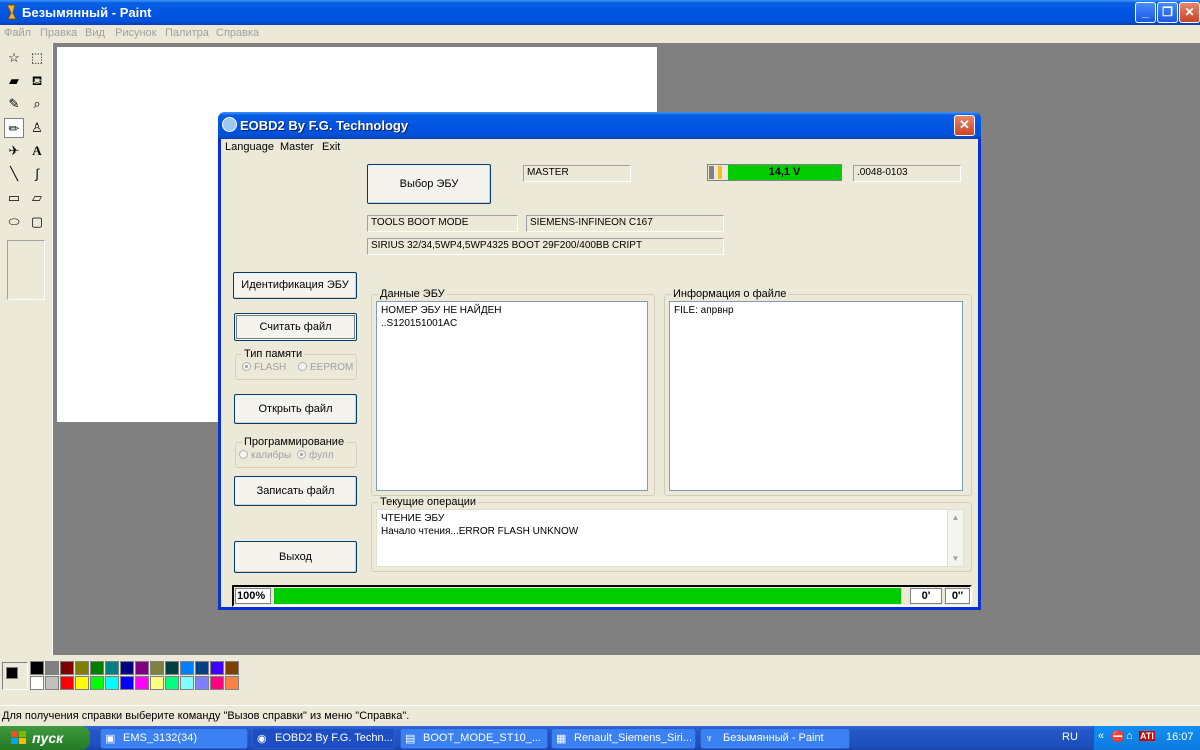 The width and height of the screenshot is (1200, 750). Describe the element at coordinates (429, 184) in the screenshot. I see `select-ecu-button: Выбор ЭБУ` at that location.